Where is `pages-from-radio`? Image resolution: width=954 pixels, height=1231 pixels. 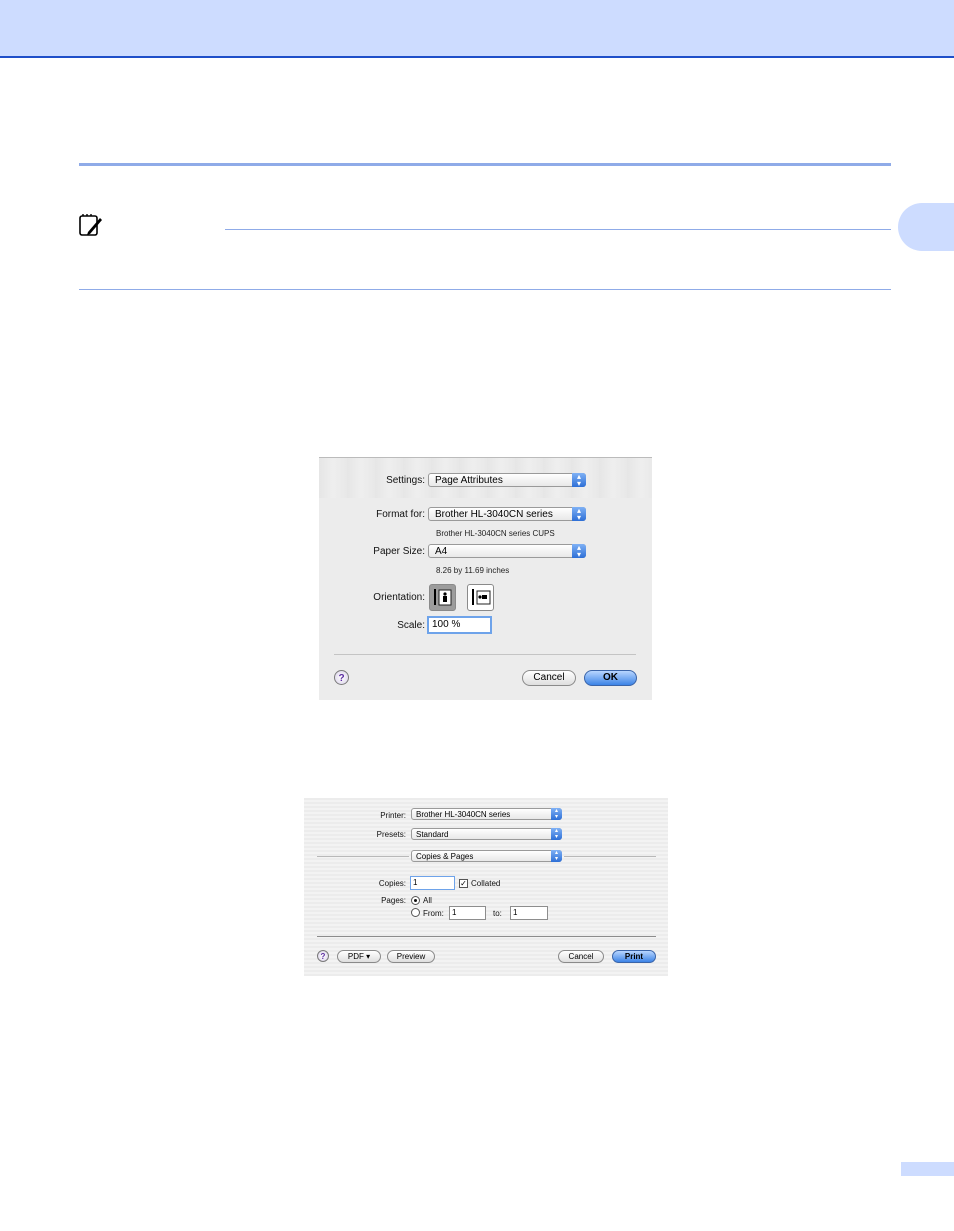
pages-from-radio is located at coordinates (415, 912).